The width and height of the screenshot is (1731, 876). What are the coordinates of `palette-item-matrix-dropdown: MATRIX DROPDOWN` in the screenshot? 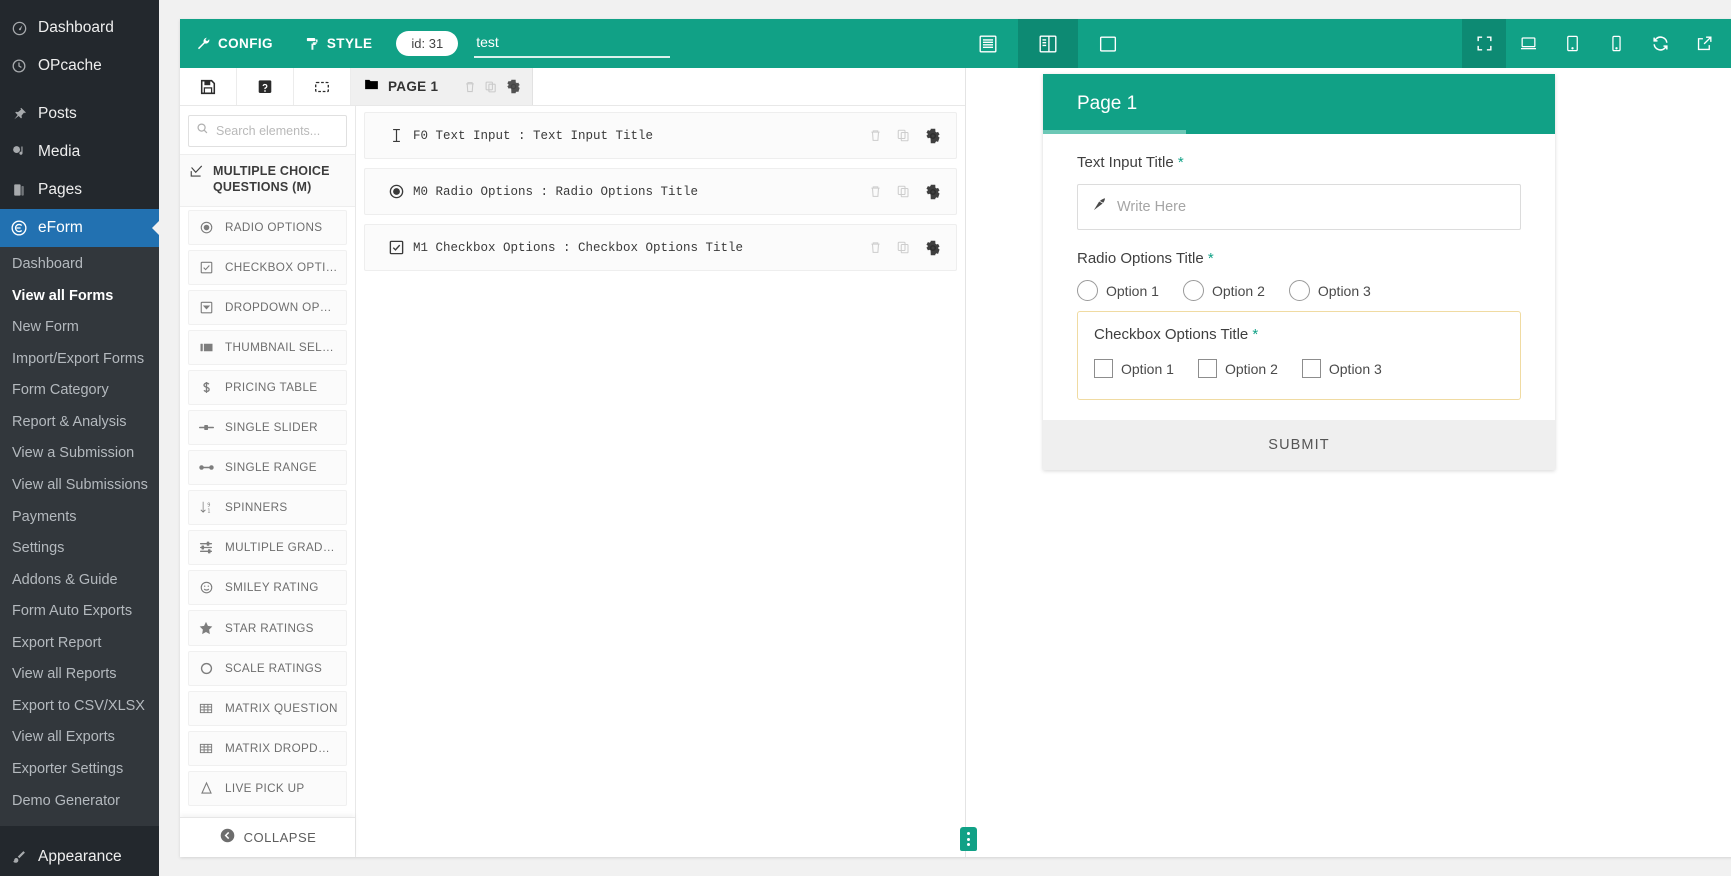 It's located at (267, 749).